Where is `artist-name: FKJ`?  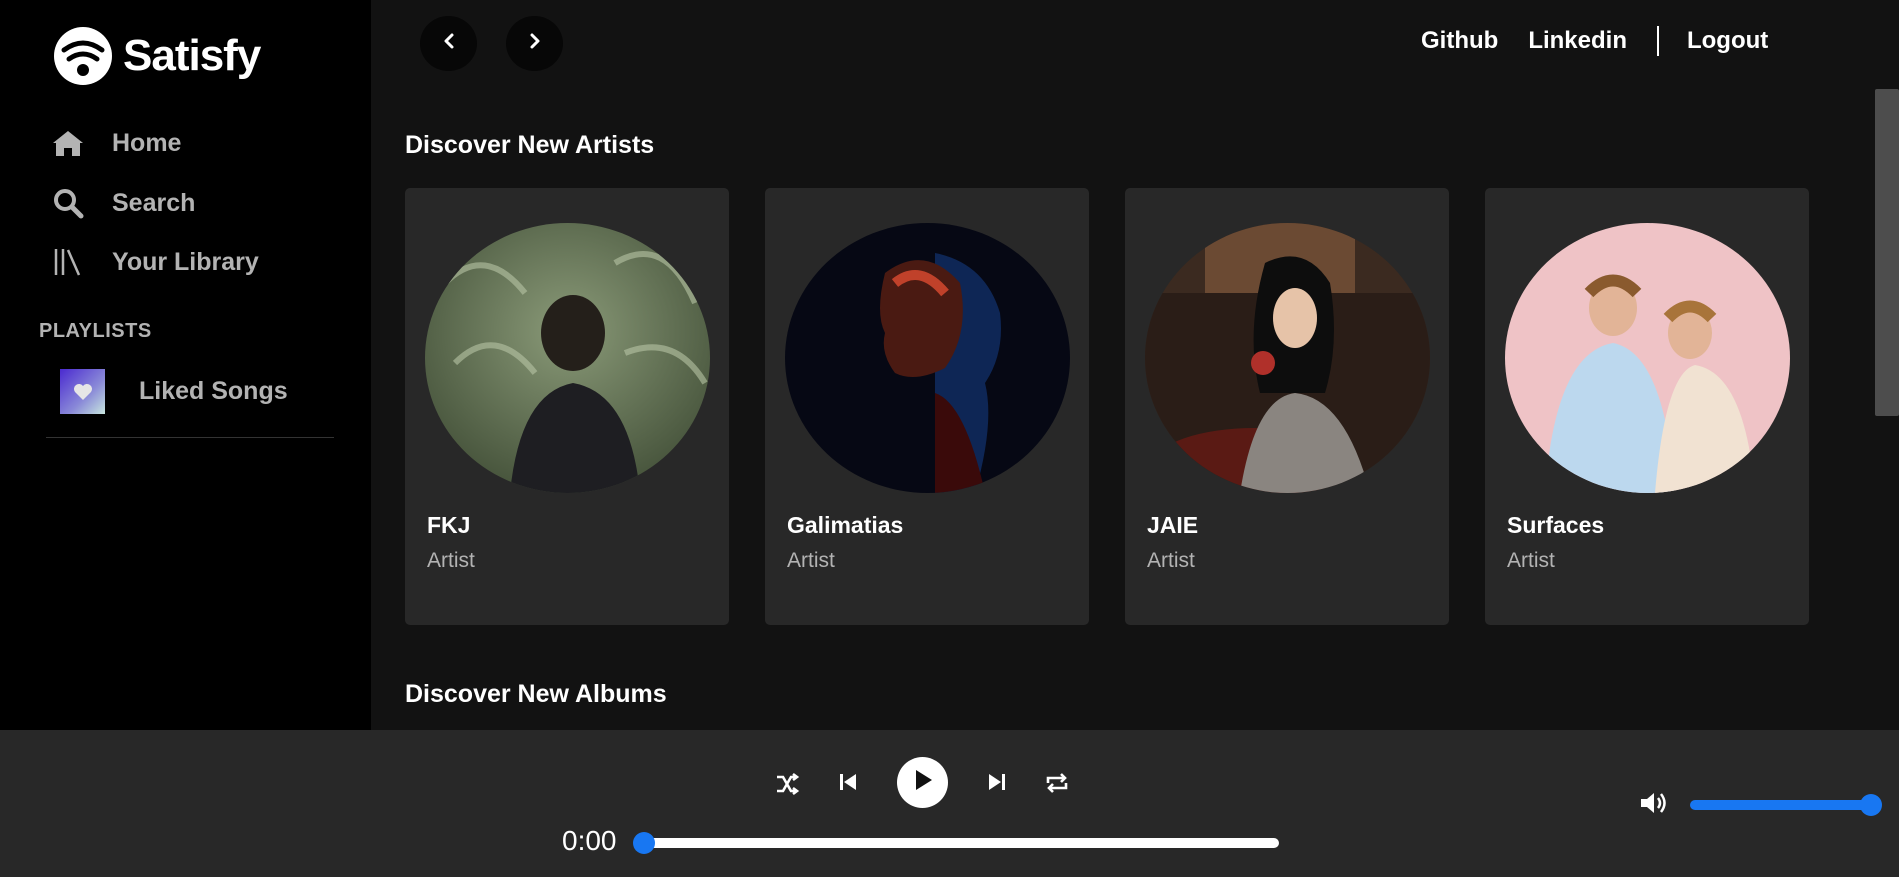 artist-name: FKJ is located at coordinates (449, 525).